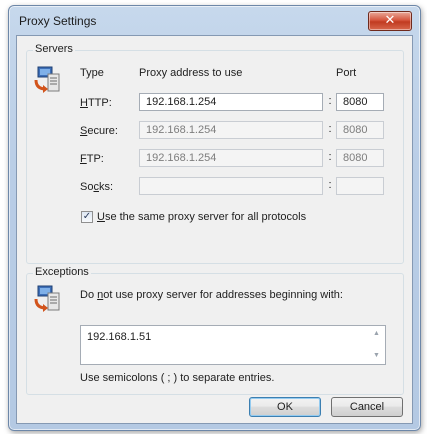  I want to click on secure-colon: :, so click(330, 129).